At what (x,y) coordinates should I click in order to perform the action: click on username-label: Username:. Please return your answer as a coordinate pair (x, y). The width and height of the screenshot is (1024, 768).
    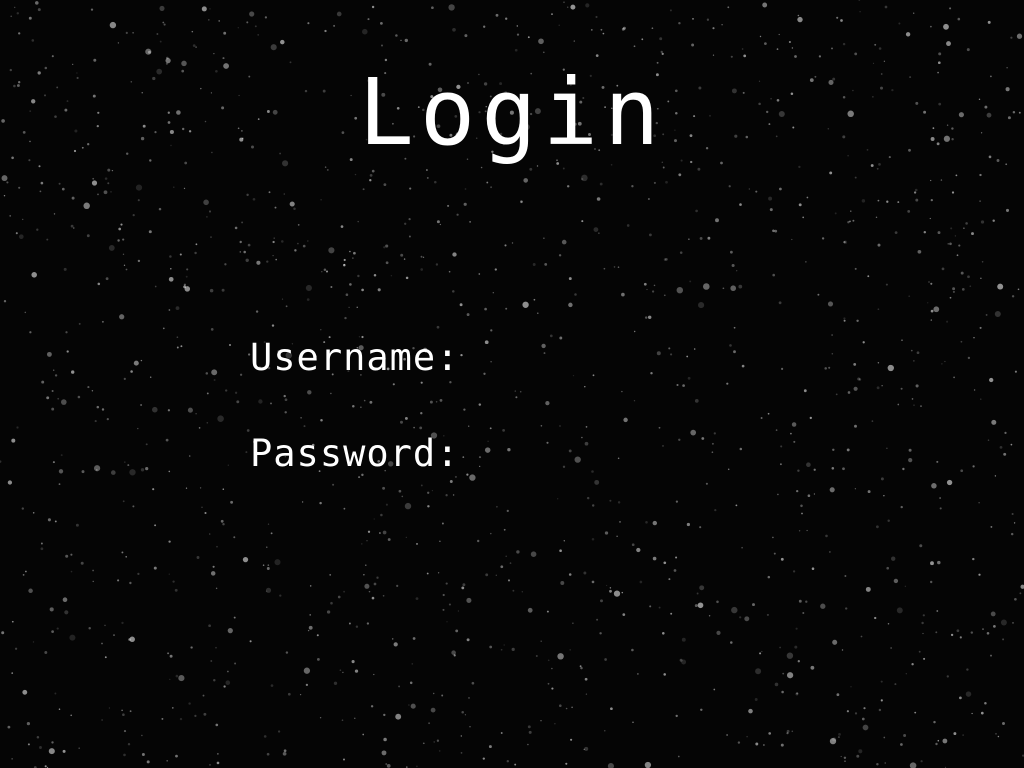
    Looking at the image, I should click on (355, 357).